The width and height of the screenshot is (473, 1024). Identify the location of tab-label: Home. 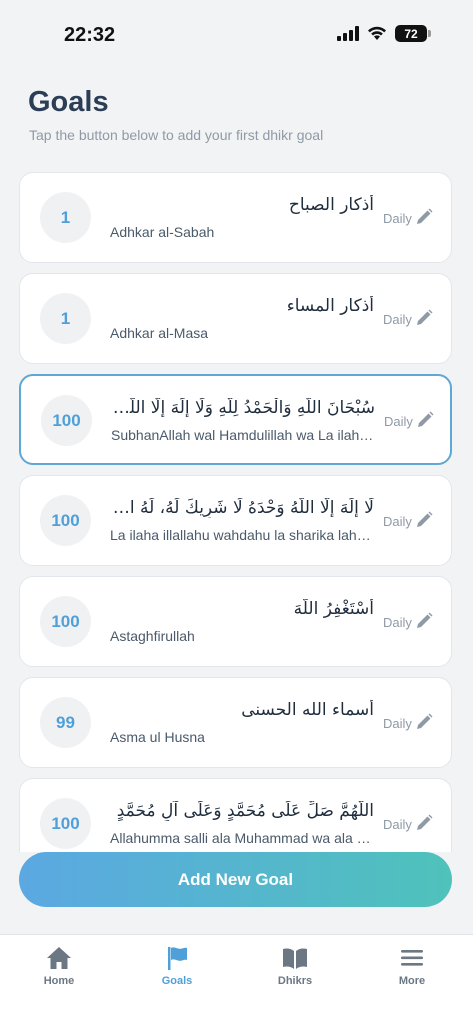
(59, 981).